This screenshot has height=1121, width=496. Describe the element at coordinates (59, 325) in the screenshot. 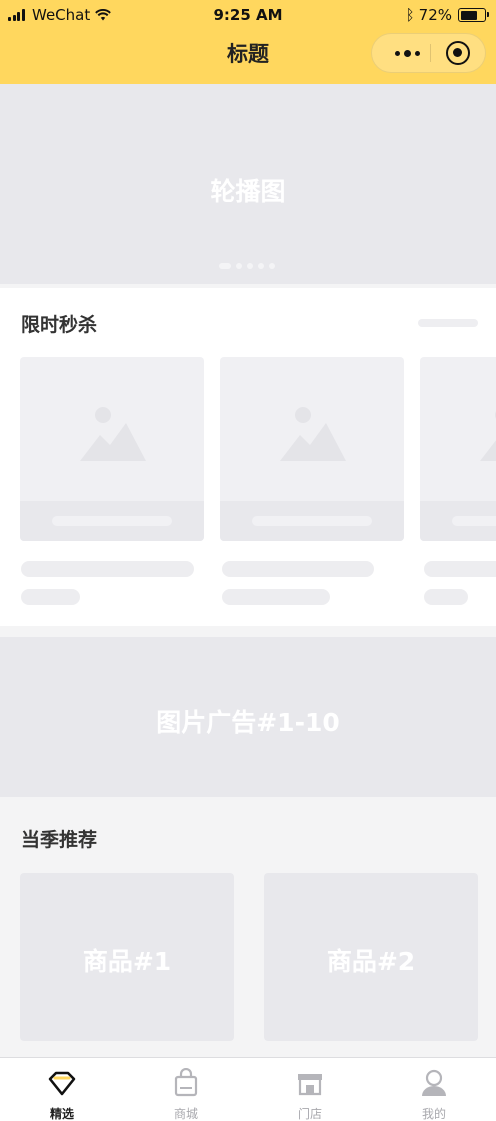

I see `flash-sale-title: 限时秒杀` at that location.